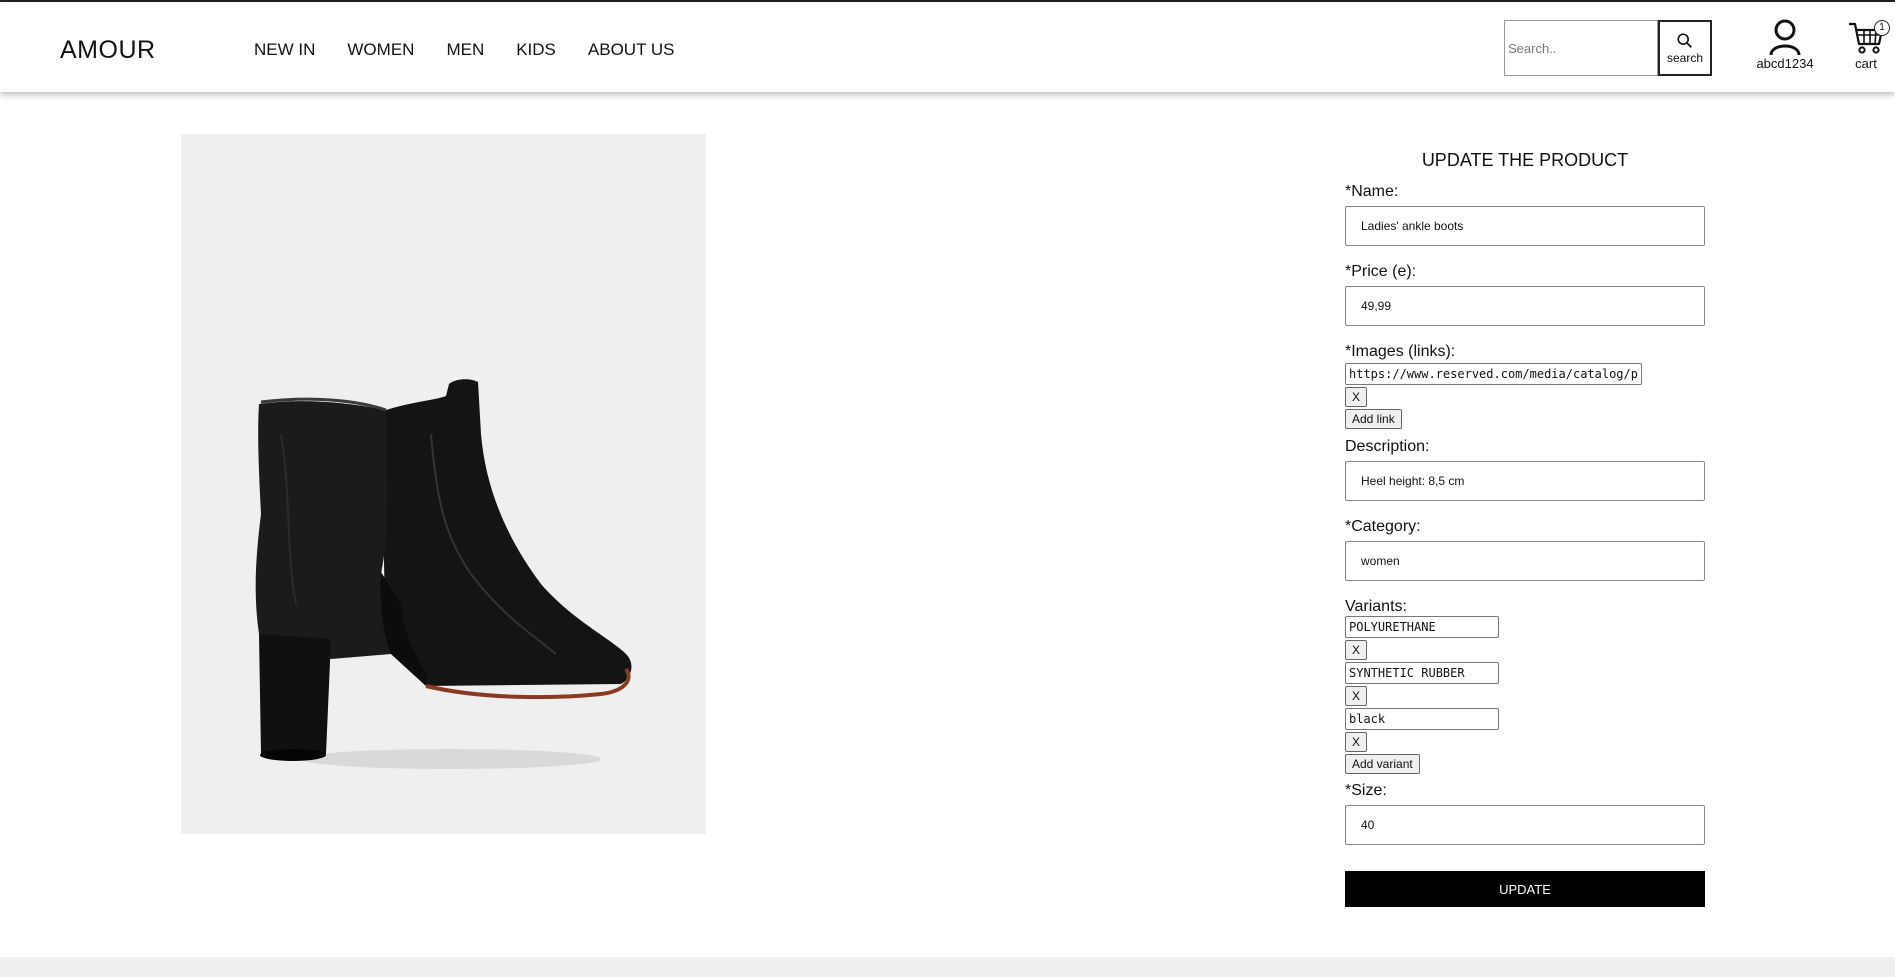  What do you see at coordinates (1684, 40) in the screenshot?
I see `search-icon` at bounding box center [1684, 40].